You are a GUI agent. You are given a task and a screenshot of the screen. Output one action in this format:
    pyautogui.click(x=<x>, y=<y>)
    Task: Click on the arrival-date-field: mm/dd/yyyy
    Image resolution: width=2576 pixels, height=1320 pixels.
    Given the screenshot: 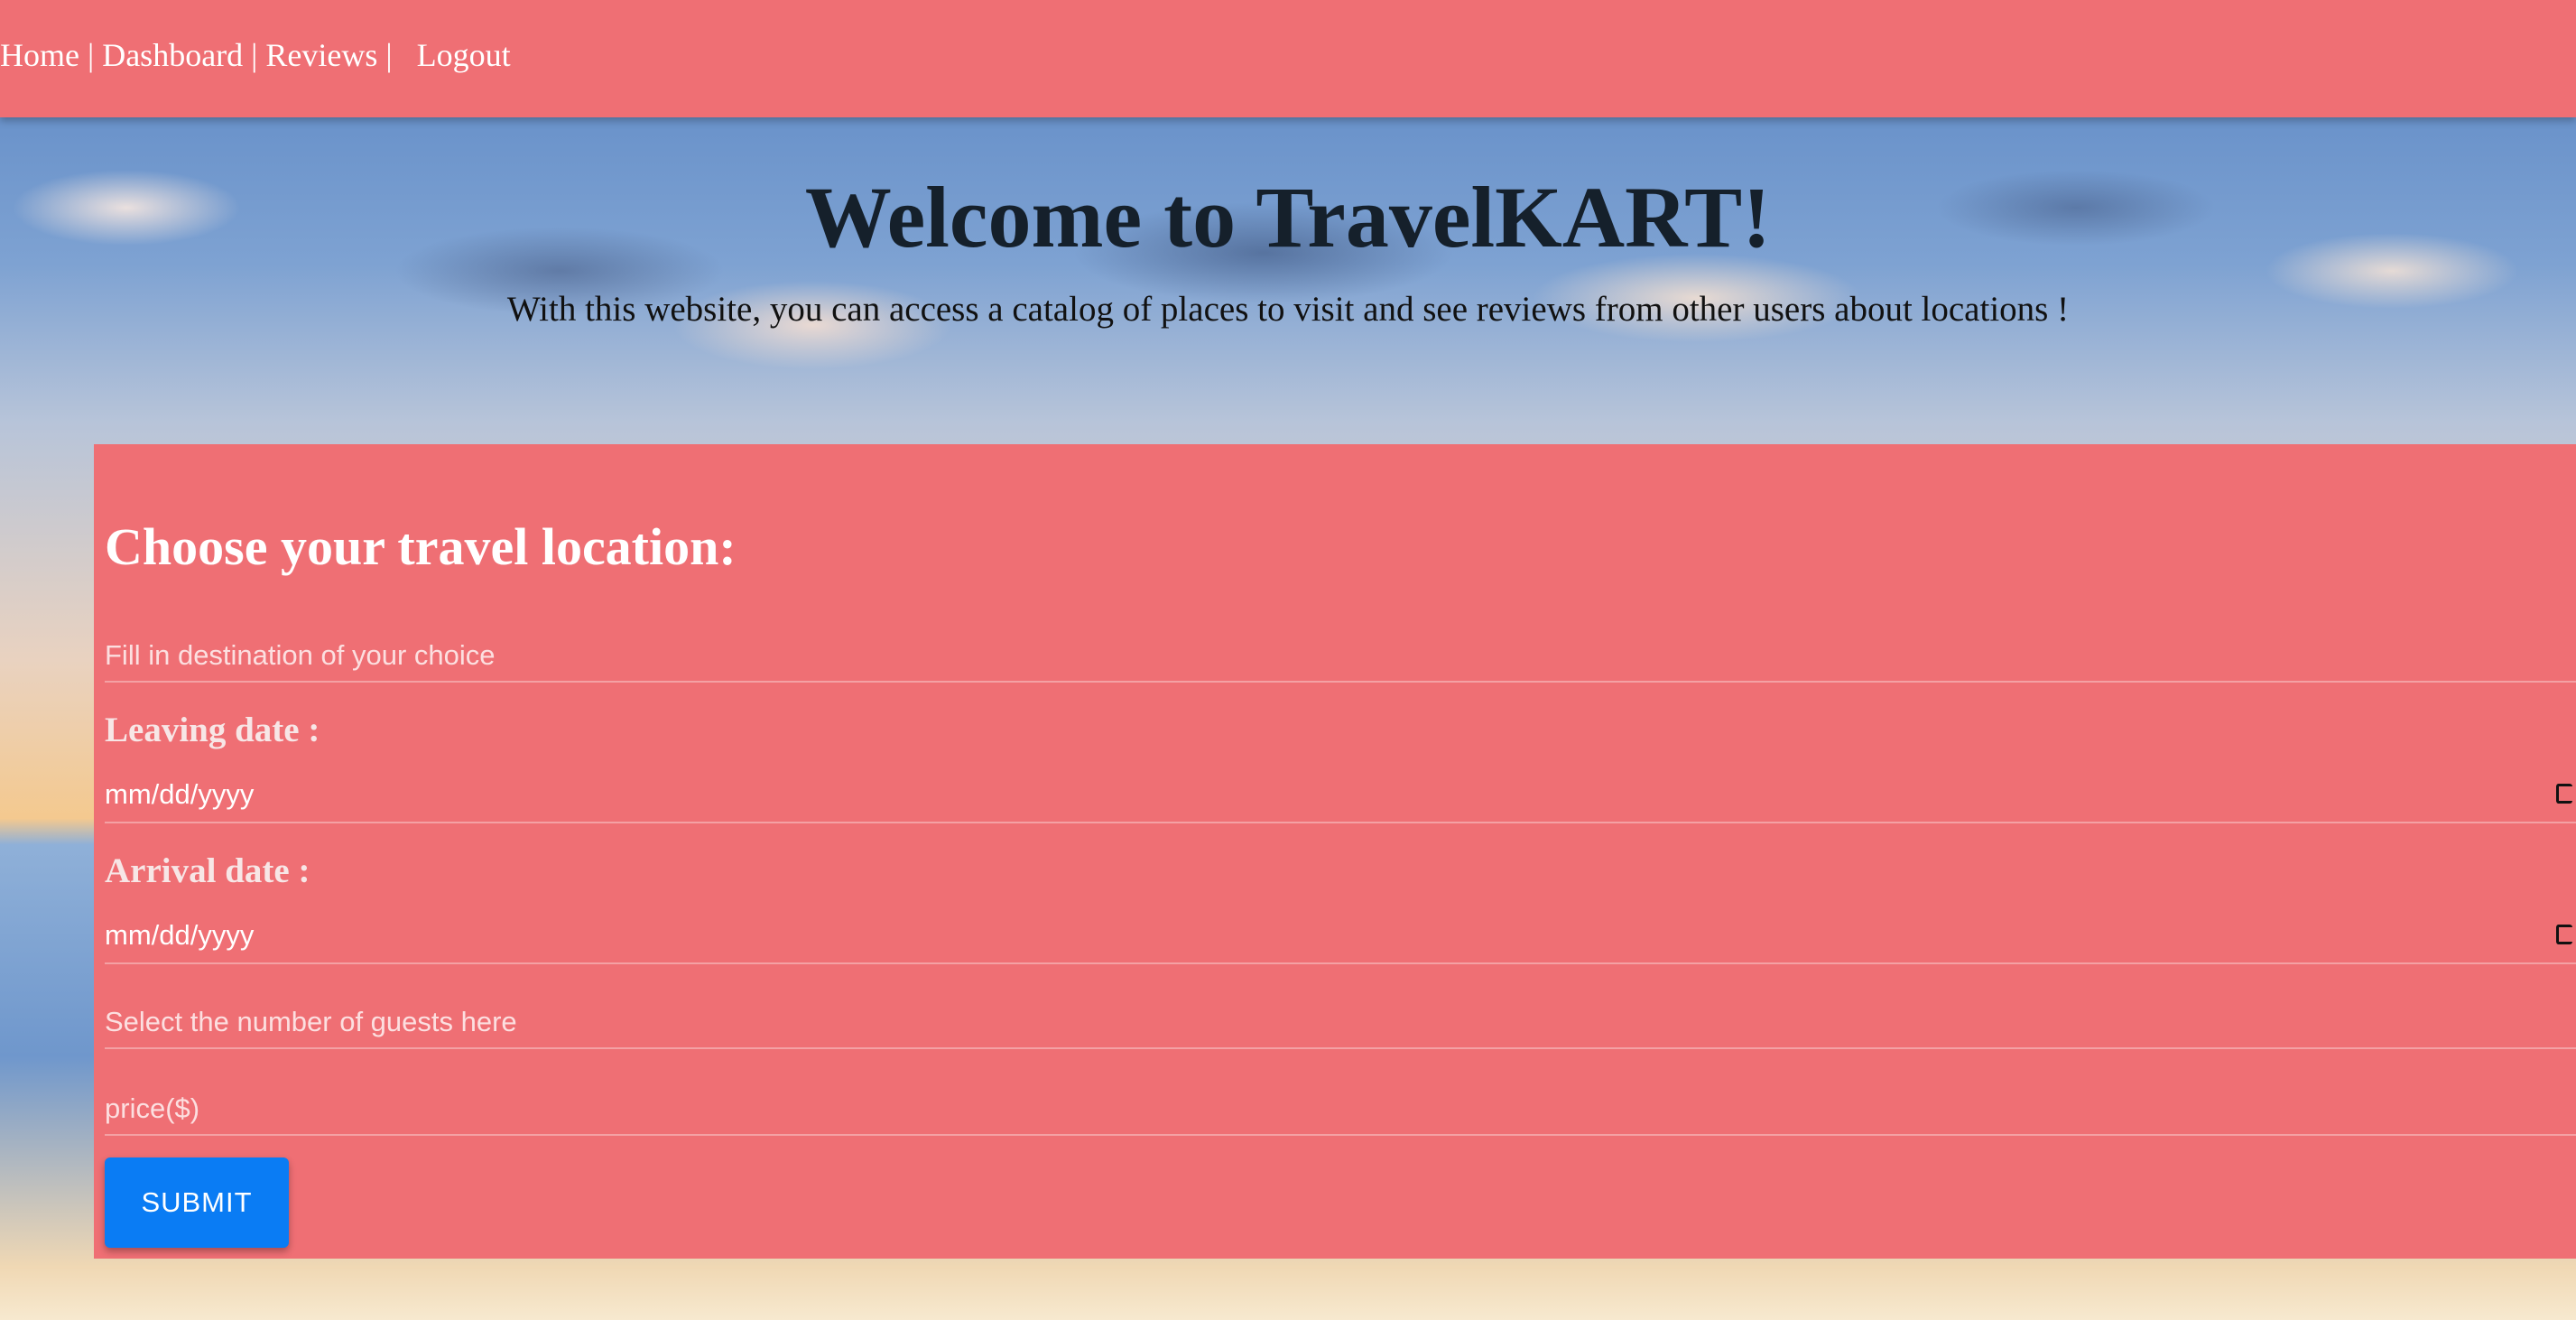 What is the action you would take?
    pyautogui.click(x=1340, y=942)
    